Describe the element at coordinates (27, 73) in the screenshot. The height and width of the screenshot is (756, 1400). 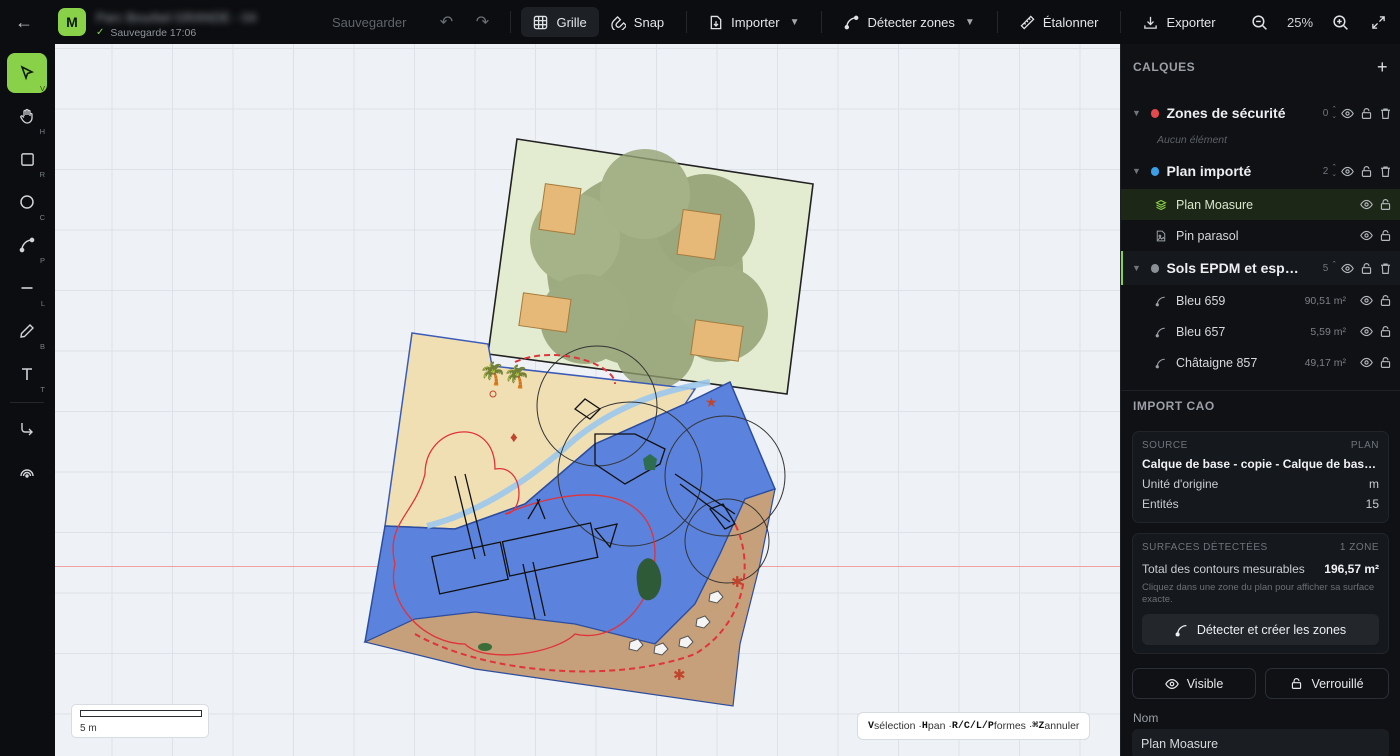
I see `select-tool: V` at that location.